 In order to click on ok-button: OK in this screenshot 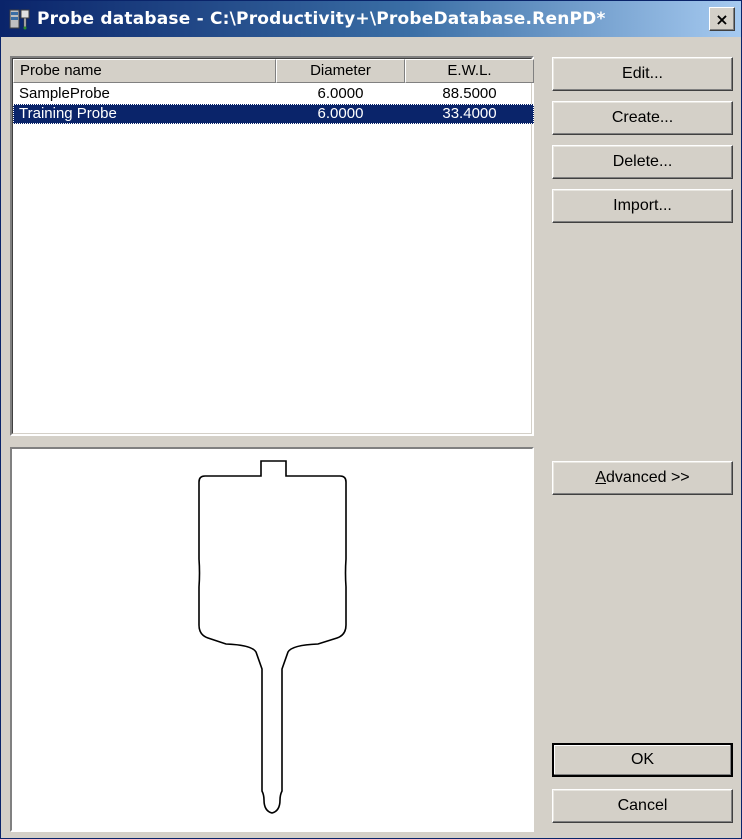, I will do `click(642, 760)`.